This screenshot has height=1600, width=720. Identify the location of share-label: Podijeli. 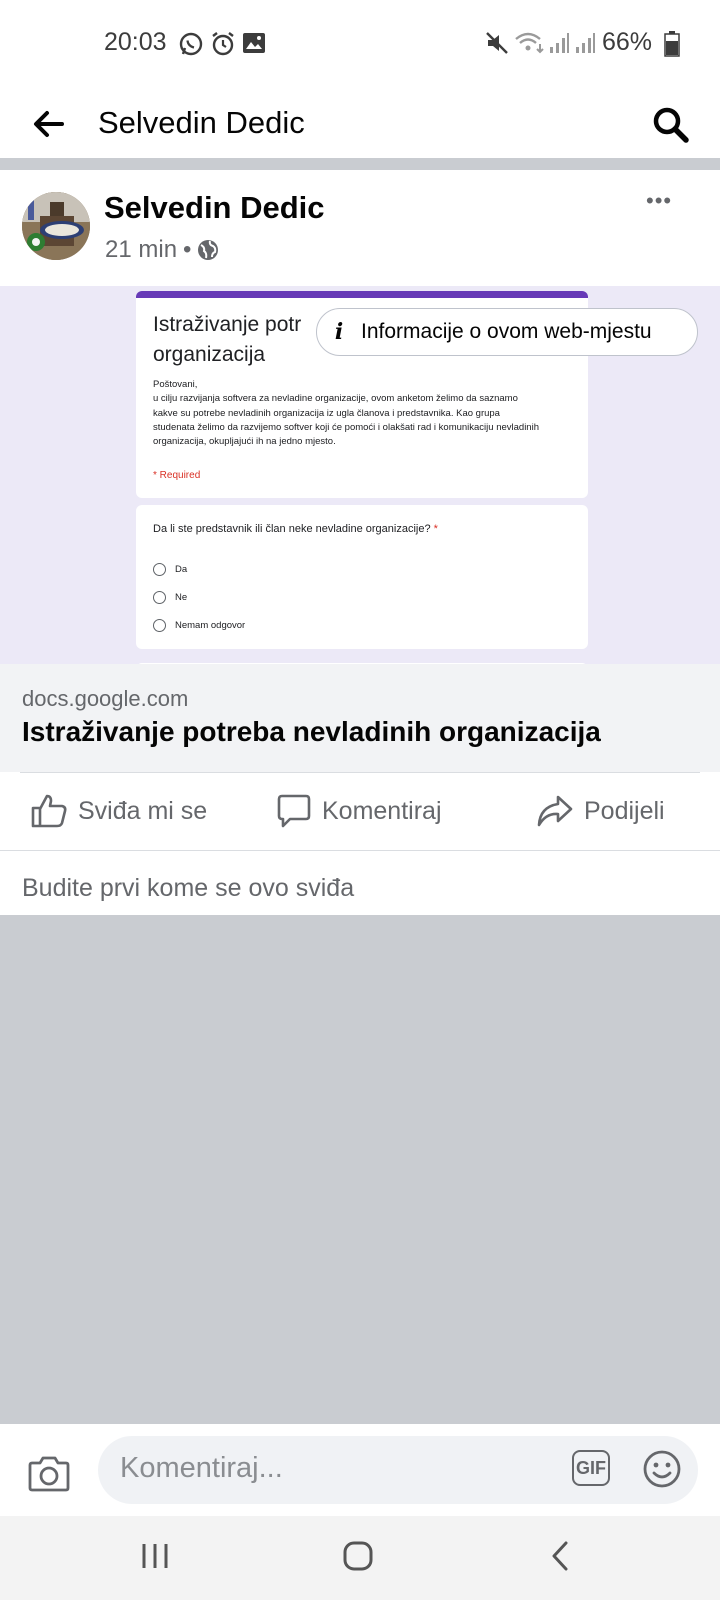
(624, 810).